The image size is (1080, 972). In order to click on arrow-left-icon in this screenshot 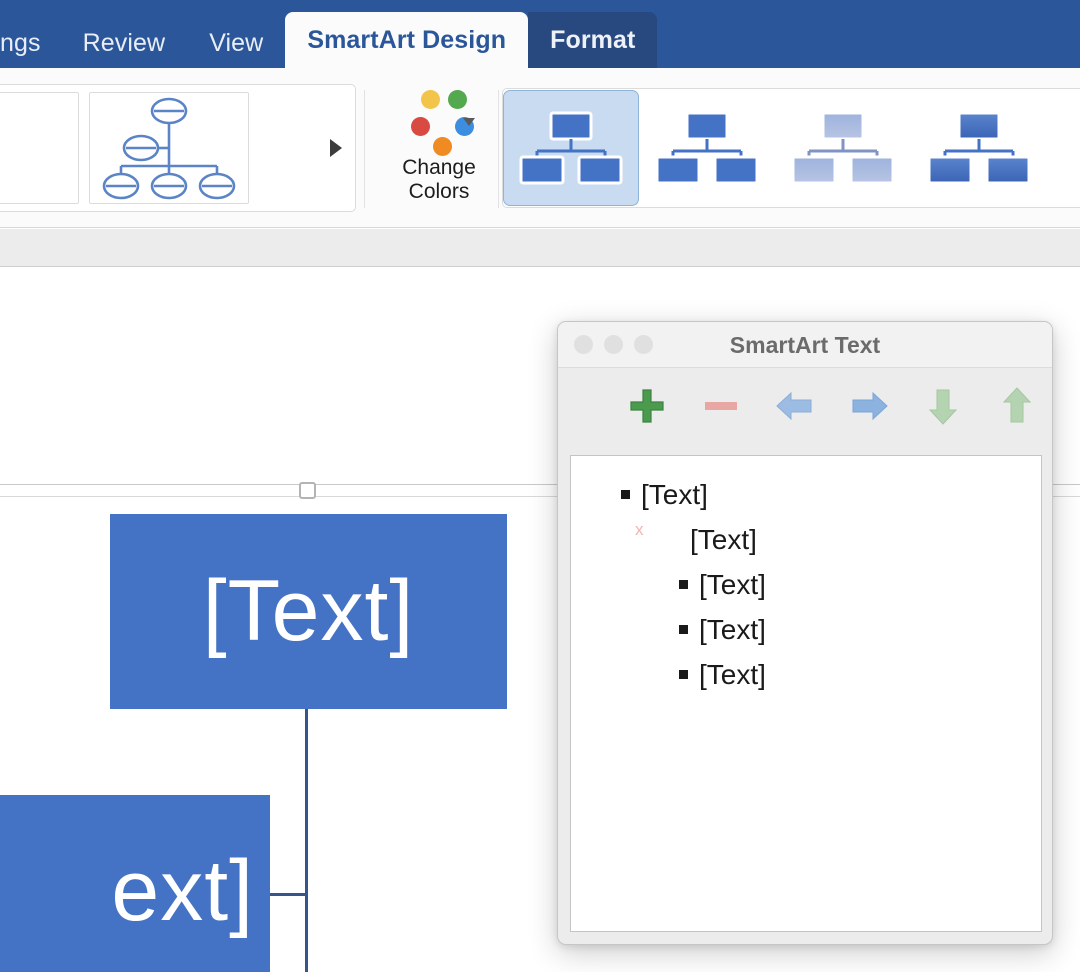, I will do `click(794, 406)`.